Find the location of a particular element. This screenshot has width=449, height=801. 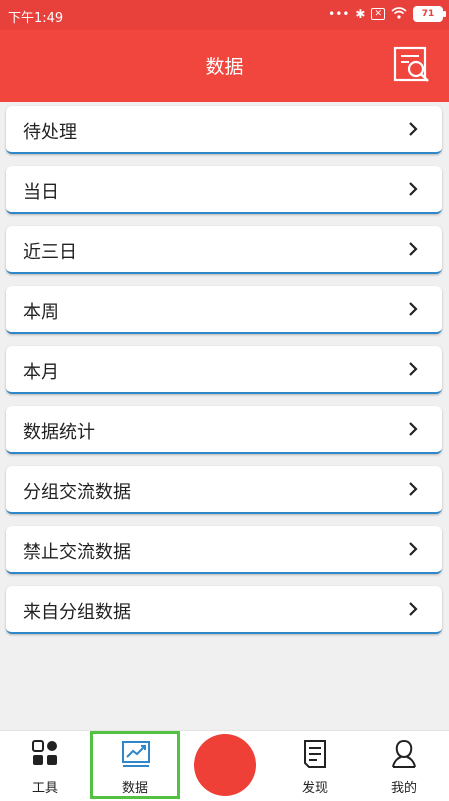

menu-item-label: 本月 is located at coordinates (41, 372).